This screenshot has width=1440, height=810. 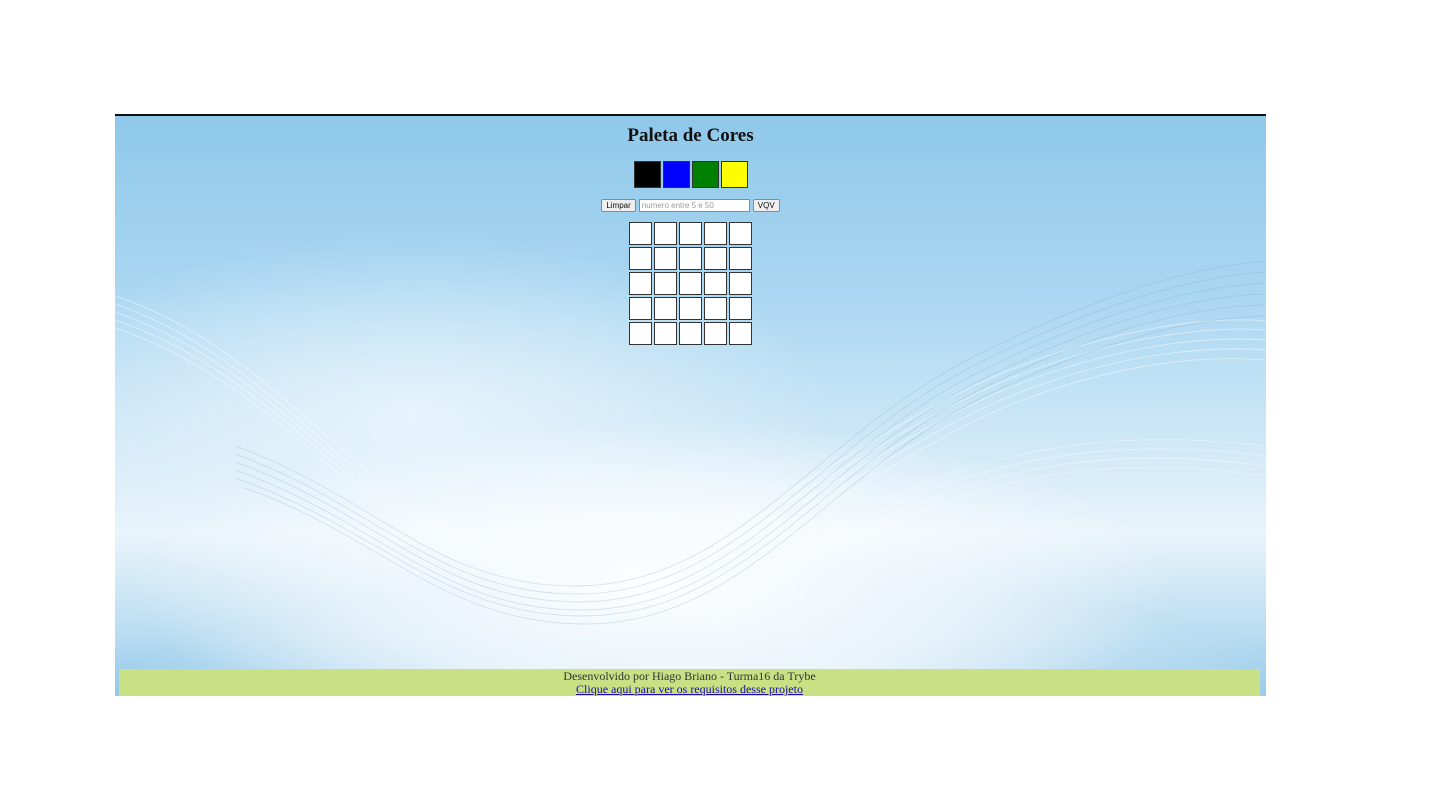 I want to click on palette-color-black, so click(x=647, y=174).